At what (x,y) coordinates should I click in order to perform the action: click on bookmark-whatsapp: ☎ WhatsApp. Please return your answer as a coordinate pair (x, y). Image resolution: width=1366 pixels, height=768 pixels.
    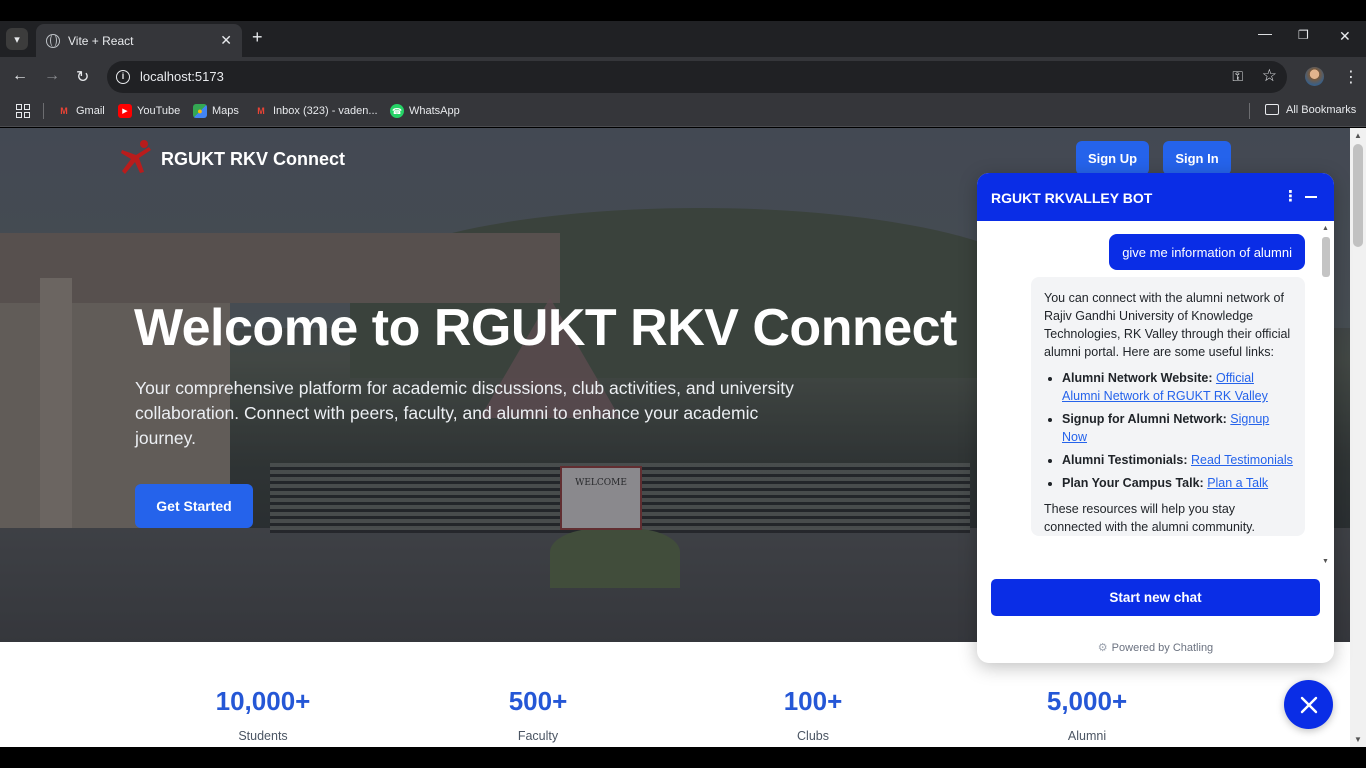
    Looking at the image, I should click on (425, 111).